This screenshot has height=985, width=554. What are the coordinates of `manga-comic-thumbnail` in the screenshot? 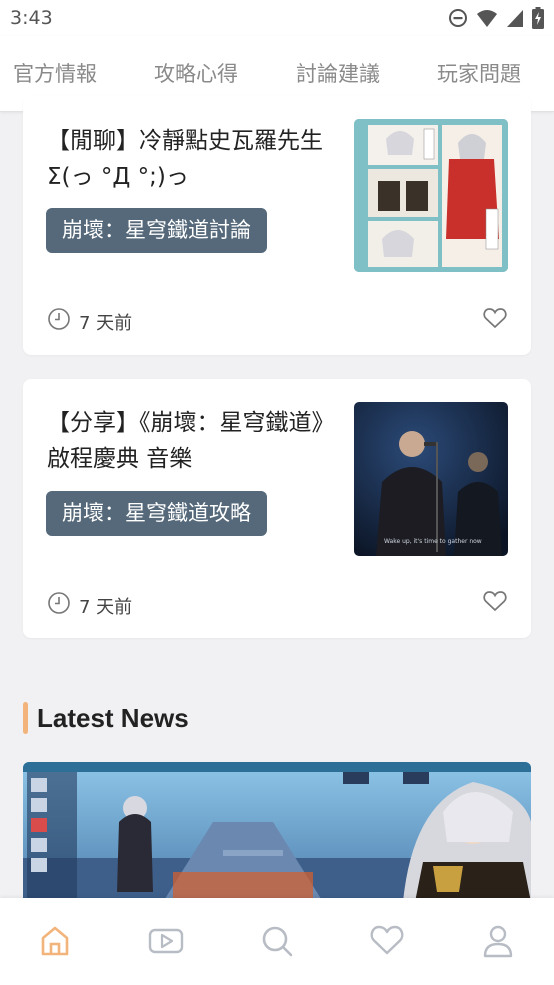 It's located at (431, 195).